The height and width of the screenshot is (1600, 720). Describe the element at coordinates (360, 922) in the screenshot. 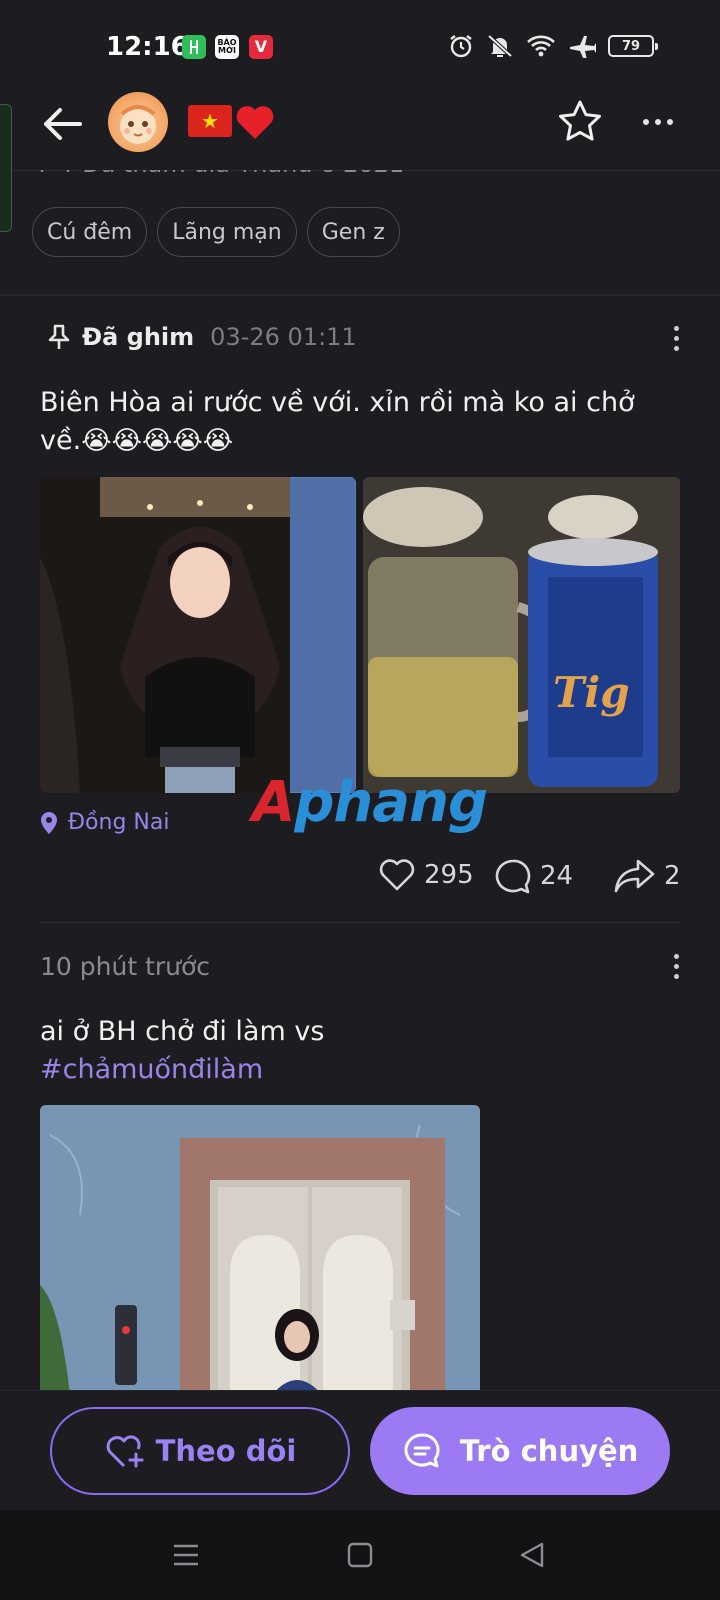

I see `post-divider` at that location.